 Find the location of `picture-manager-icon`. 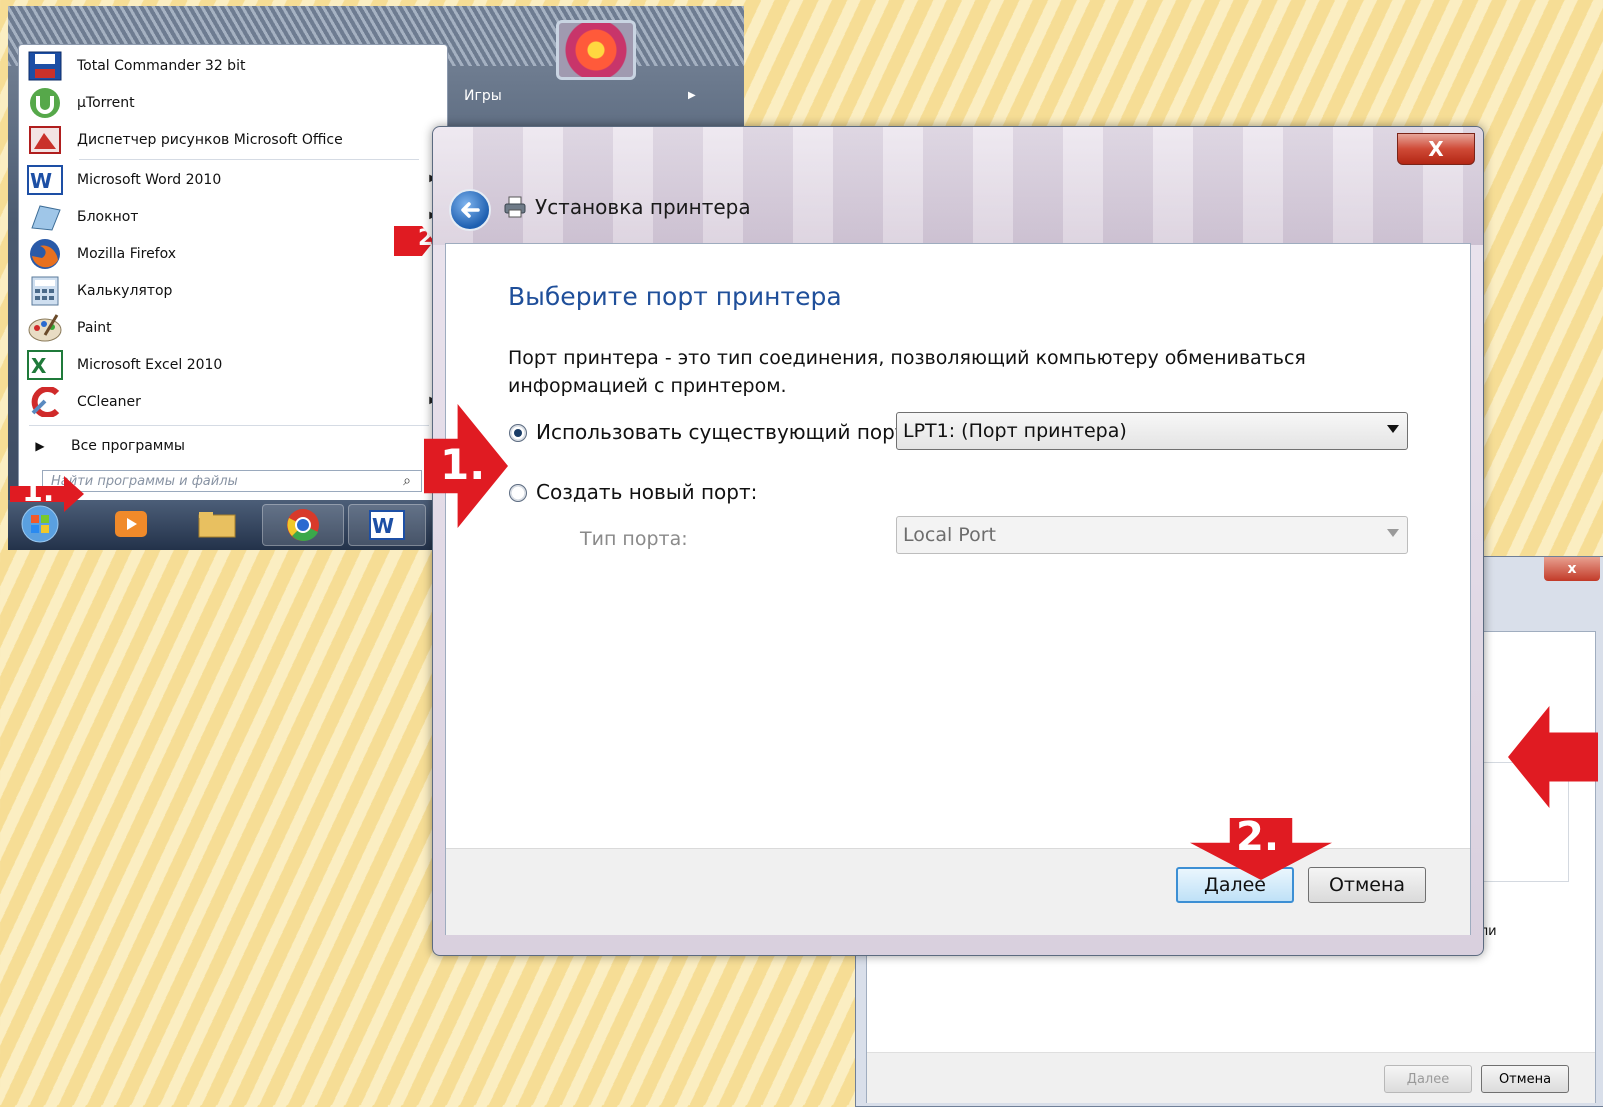

picture-manager-icon is located at coordinates (45, 140).